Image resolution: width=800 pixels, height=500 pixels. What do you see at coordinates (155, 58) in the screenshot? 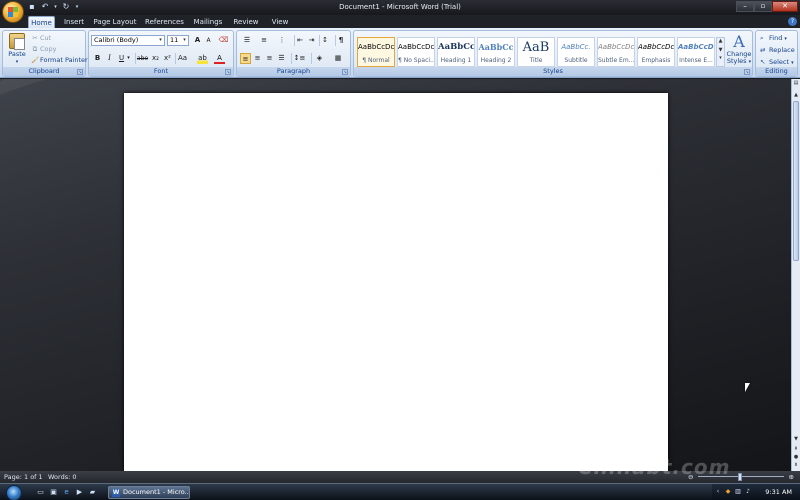
I see `subscript-button: x₂` at bounding box center [155, 58].